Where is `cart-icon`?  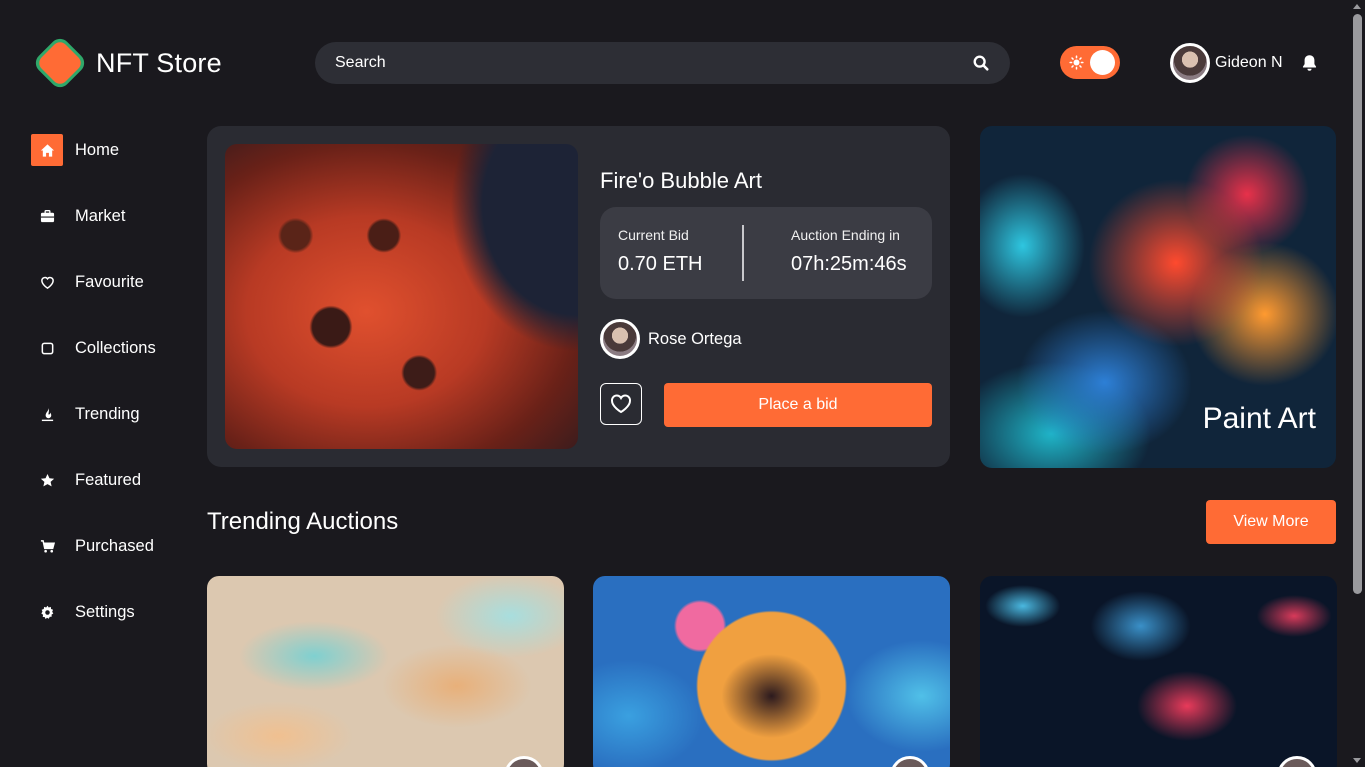
cart-icon is located at coordinates (47, 546).